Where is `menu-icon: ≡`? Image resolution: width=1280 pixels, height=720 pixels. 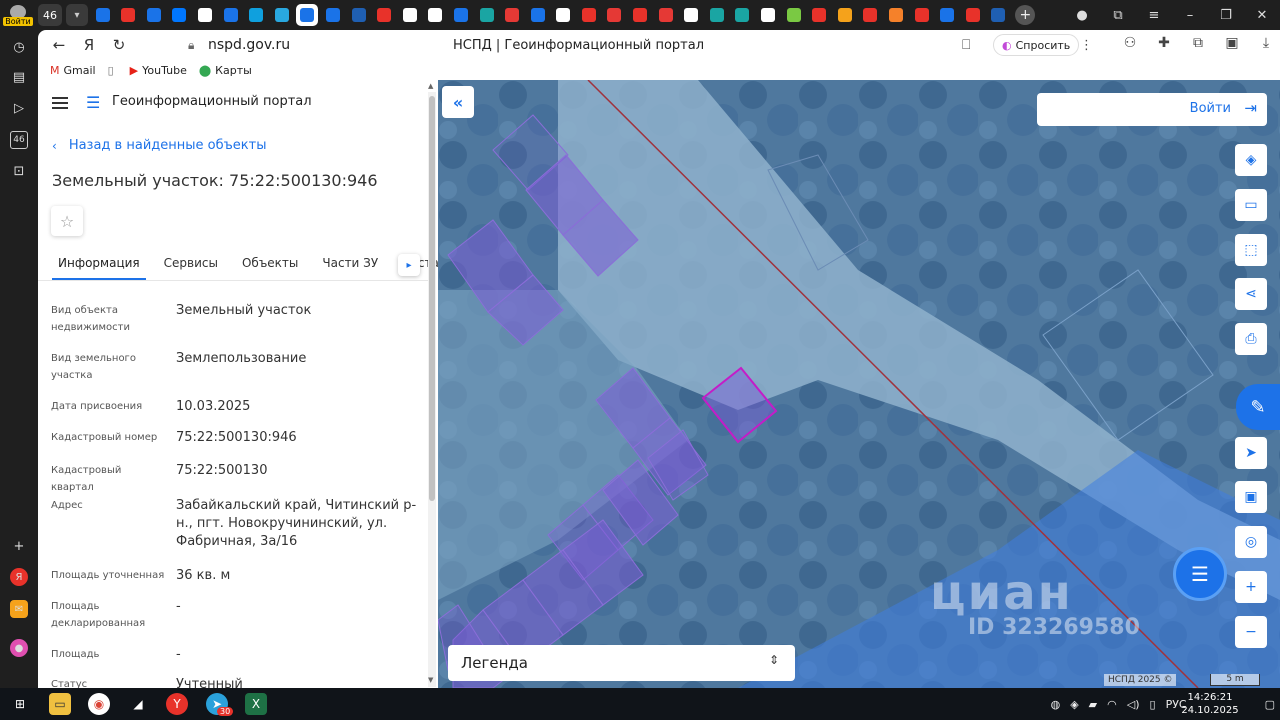
menu-icon: ≡ is located at coordinates (1154, 15).